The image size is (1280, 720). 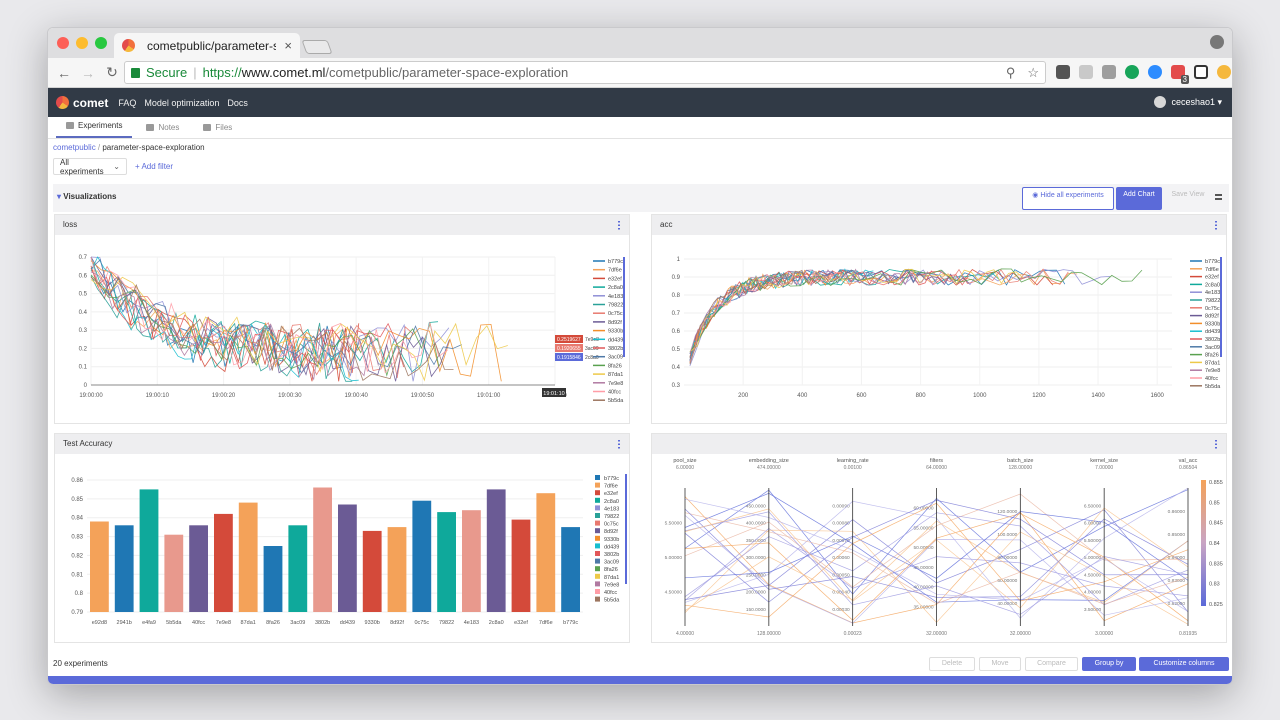 What do you see at coordinates (1021, 468) in the screenshot?
I see `axis-top-value: 128.00000` at bounding box center [1021, 468].